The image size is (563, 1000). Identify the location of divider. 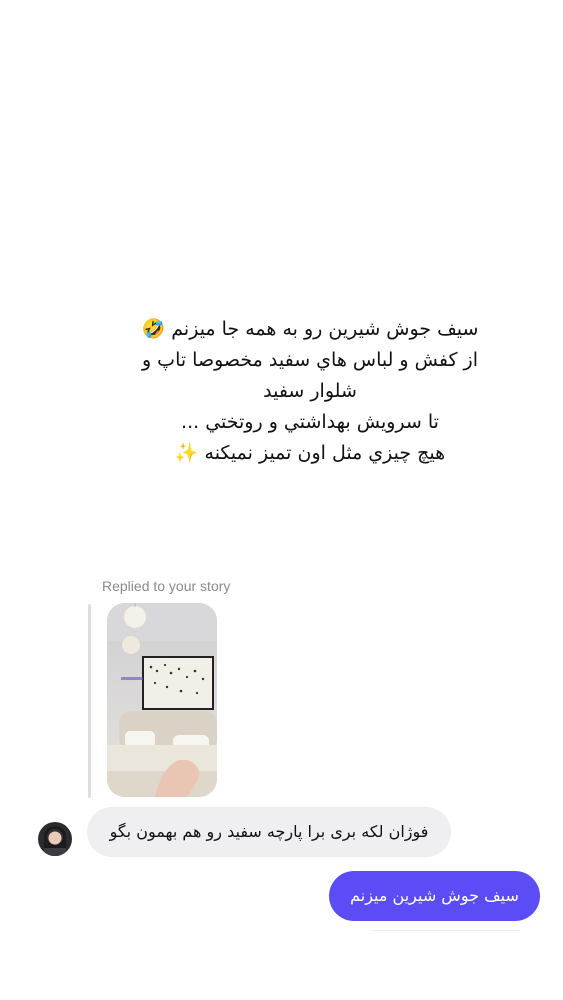
(446, 930).